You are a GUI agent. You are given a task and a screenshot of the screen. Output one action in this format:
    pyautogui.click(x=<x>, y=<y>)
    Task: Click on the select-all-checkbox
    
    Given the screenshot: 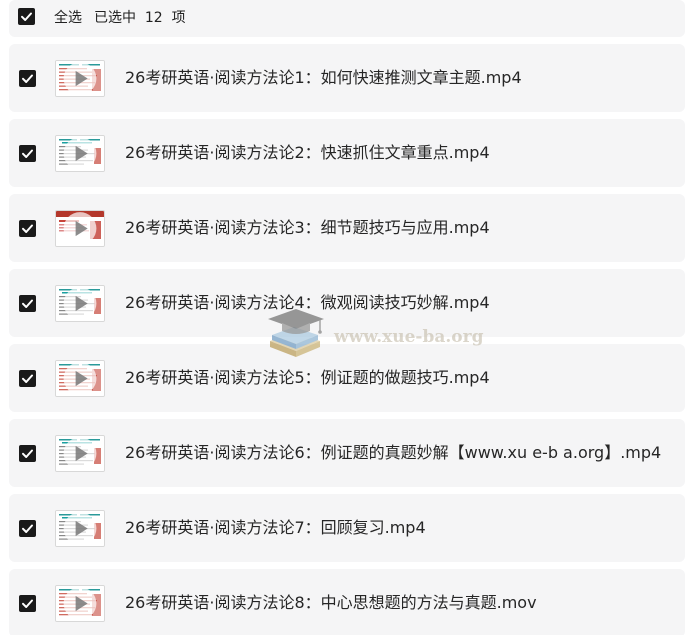 What is the action you would take?
    pyautogui.click(x=26, y=16)
    